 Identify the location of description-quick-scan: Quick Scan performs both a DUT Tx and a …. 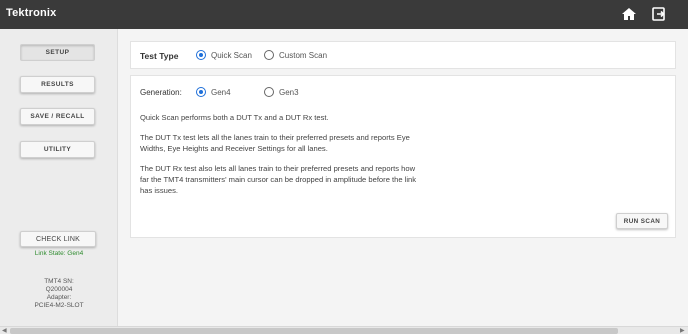
(234, 117).